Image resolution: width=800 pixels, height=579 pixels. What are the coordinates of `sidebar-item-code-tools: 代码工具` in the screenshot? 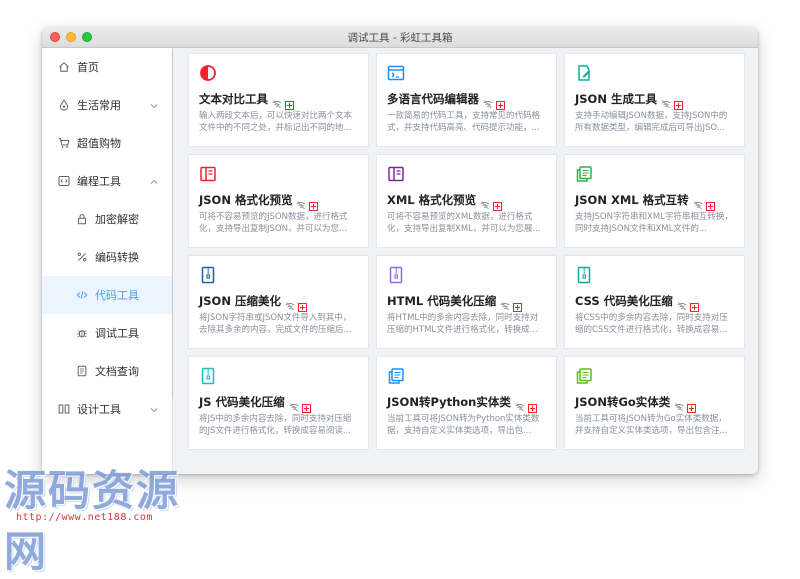 It's located at (107, 295).